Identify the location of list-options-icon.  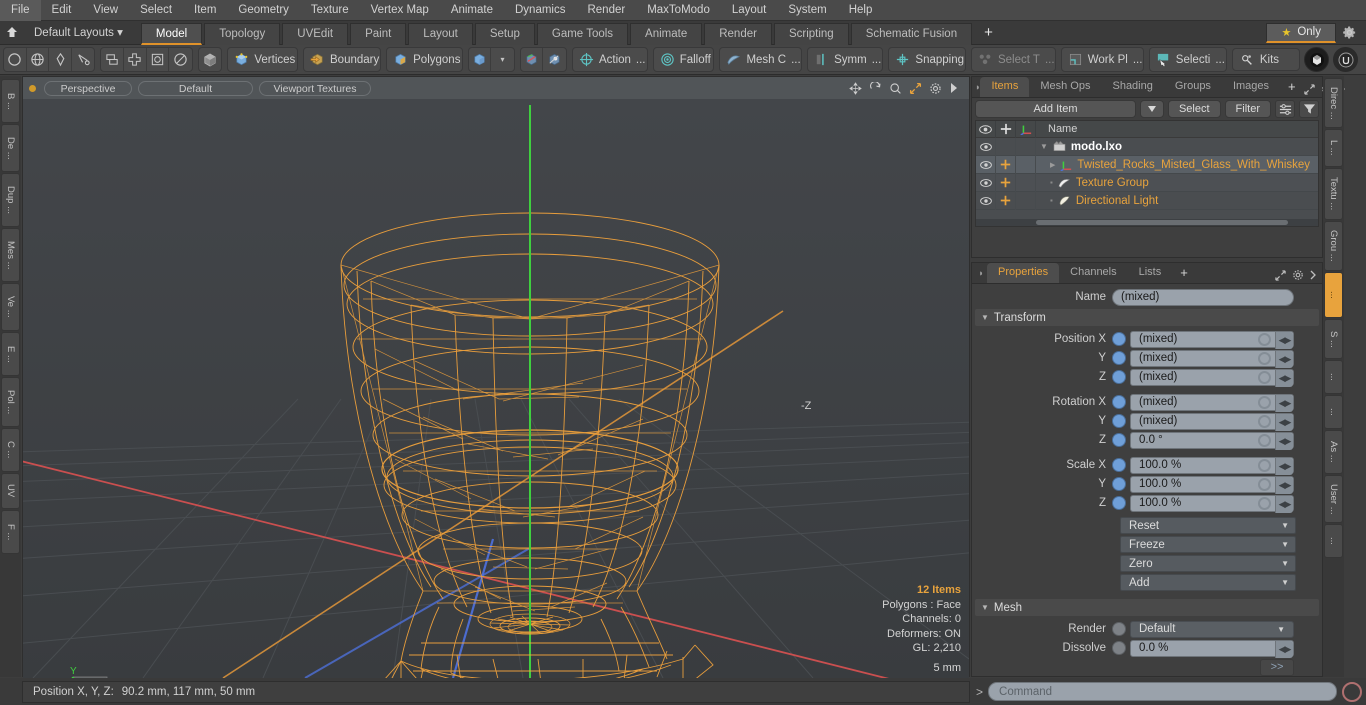
(1285, 109).